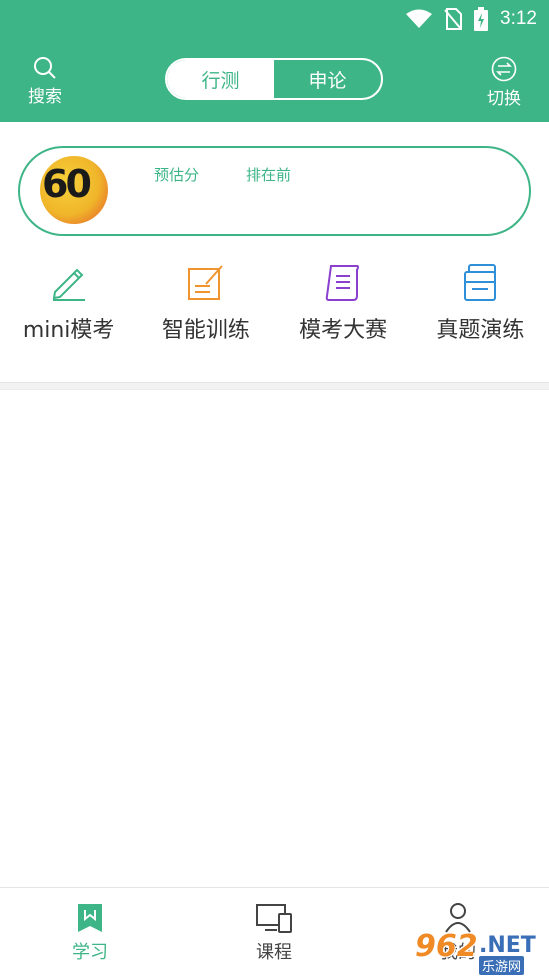  Describe the element at coordinates (518, 18) in the screenshot. I see `clock: 3:12` at that location.